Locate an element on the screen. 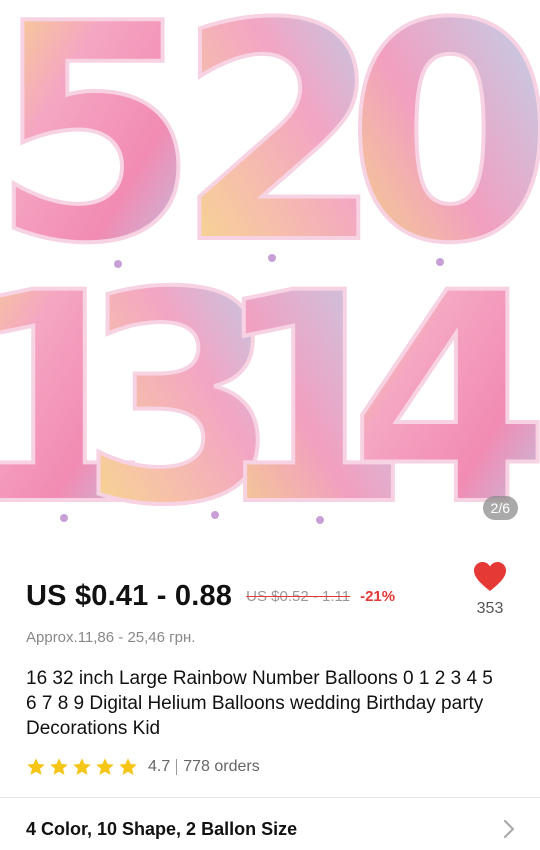  price-row: US $0.41 - 0.88 US $0.52 - 1.11 -21% is located at coordinates (210, 596).